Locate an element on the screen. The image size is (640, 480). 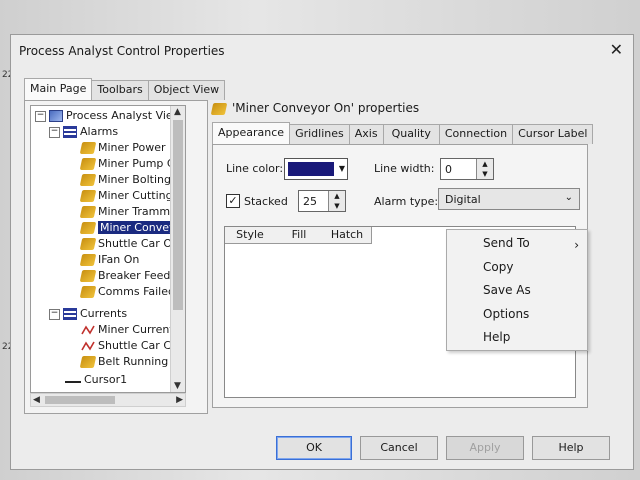
scroll-left-icon: ◀ is located at coordinates (36, 400).